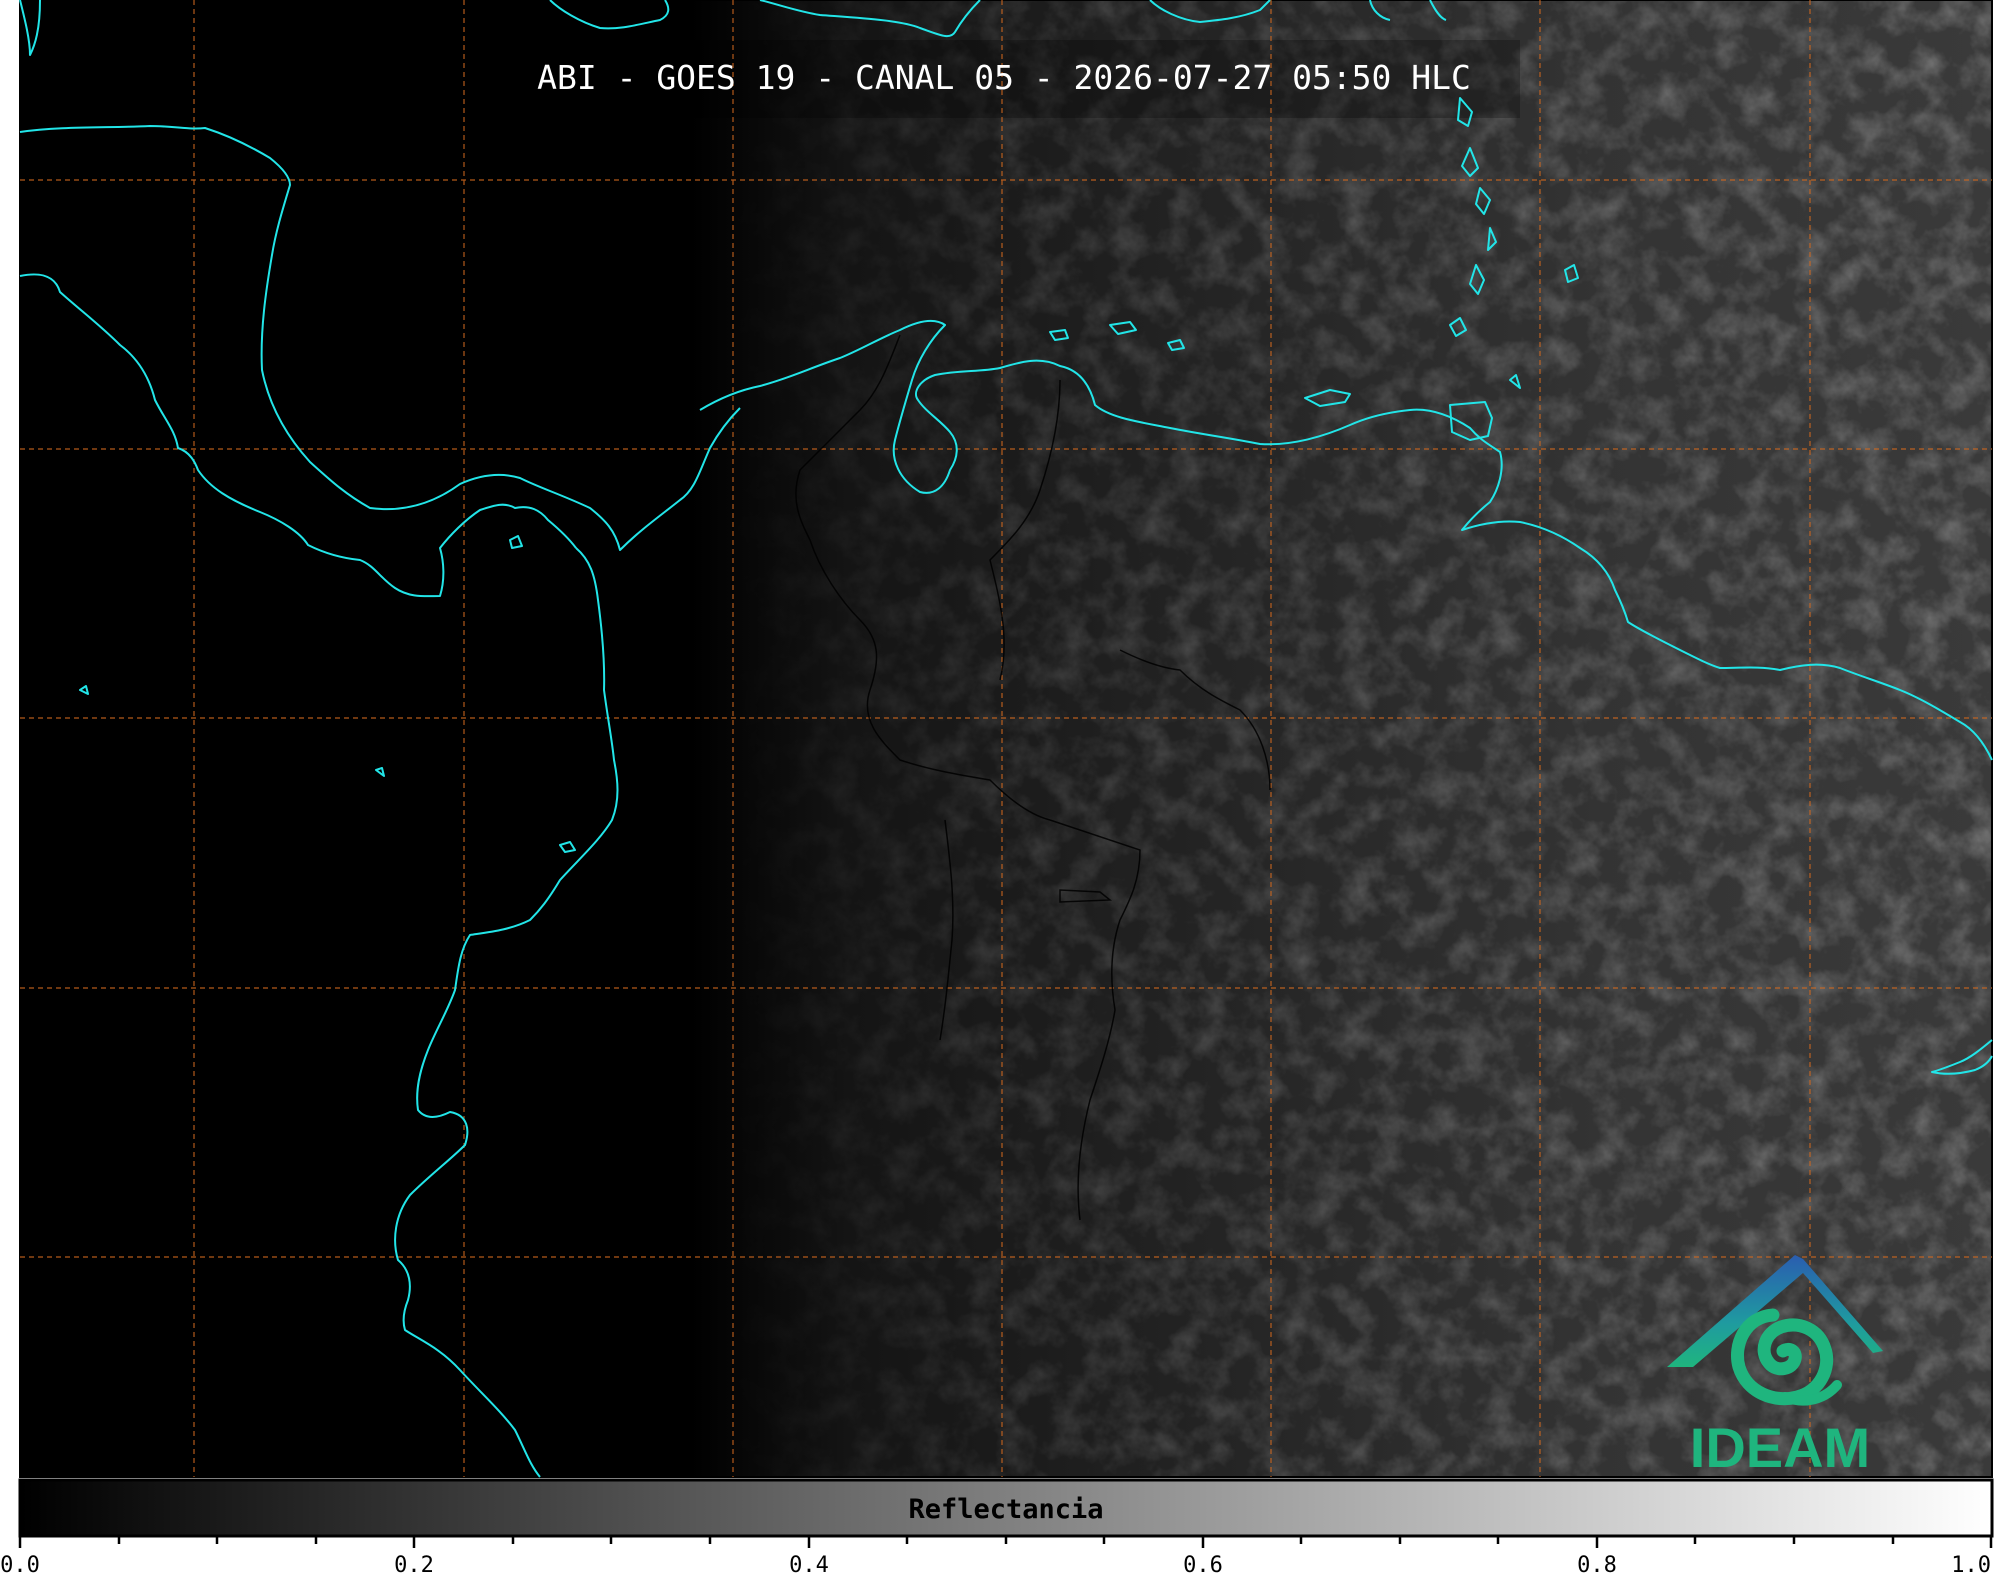 Image resolution: width=2011 pixels, height=1577 pixels. I want to click on colorbar-tick-label: 0.0, so click(20, 1565).